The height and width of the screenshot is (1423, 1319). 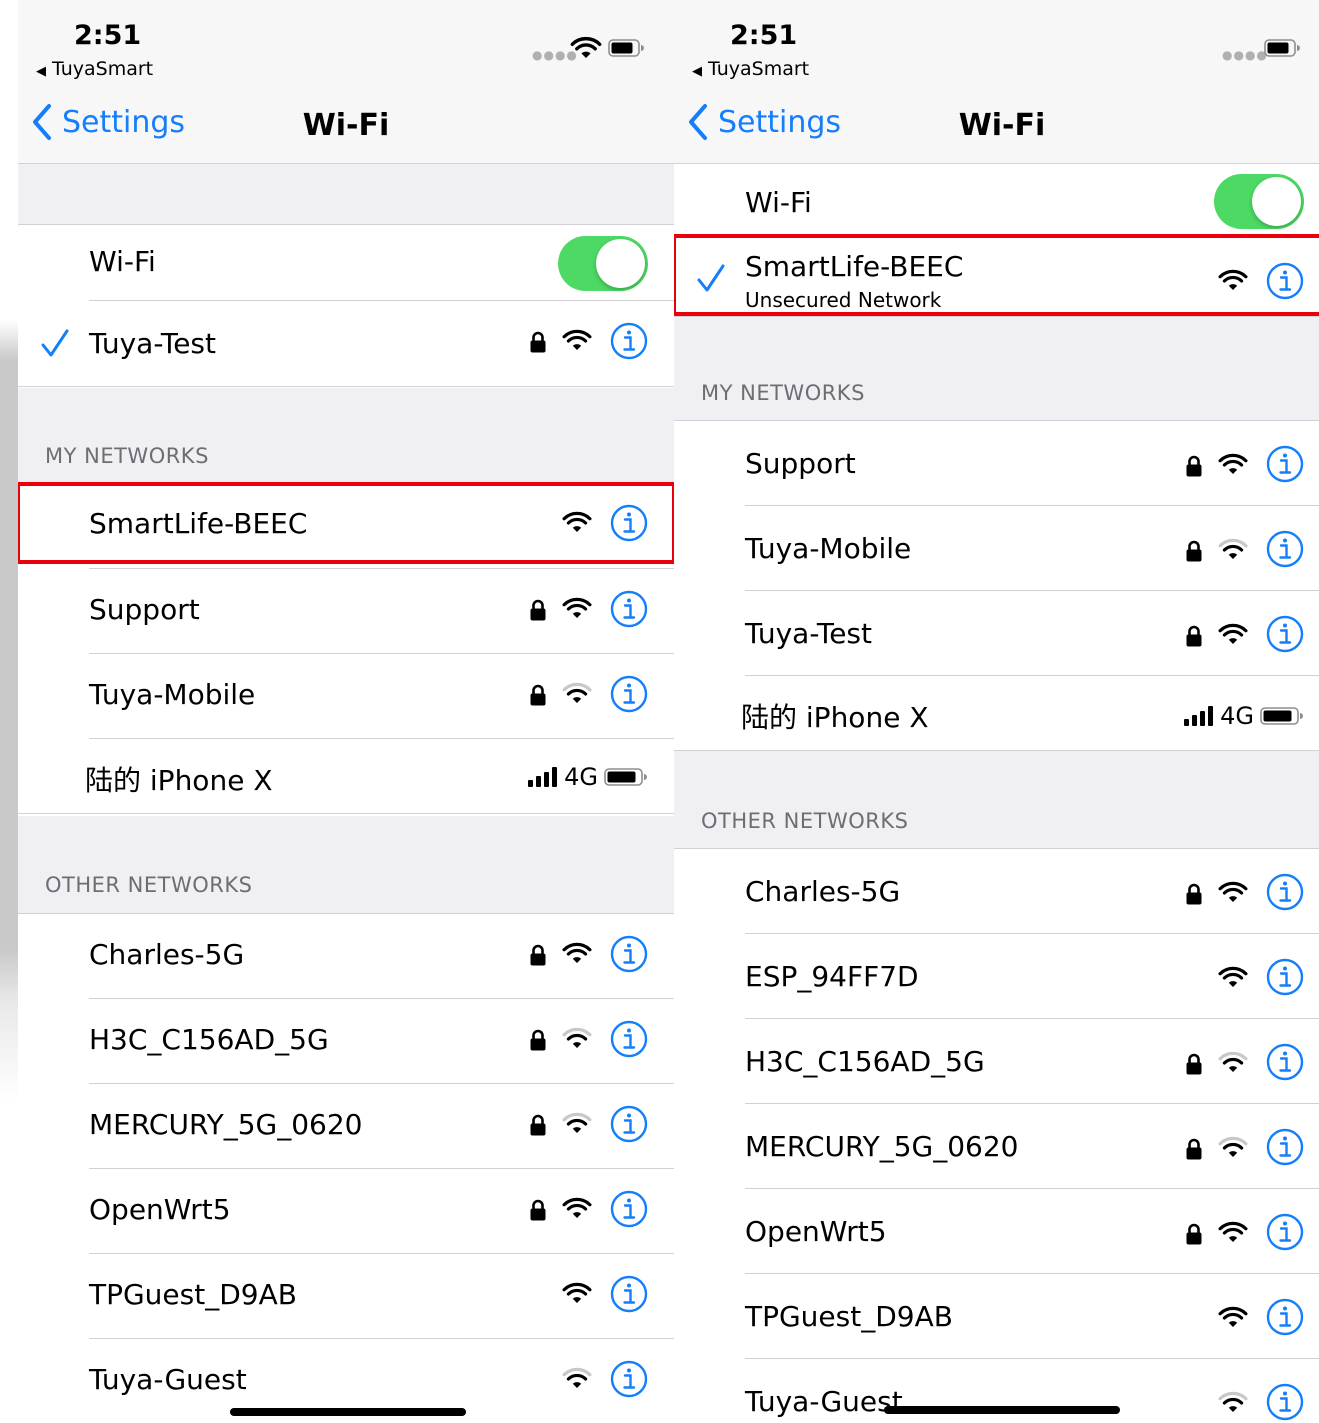 What do you see at coordinates (824, 1401) in the screenshot?
I see `network-name: Tuya-Guest` at bounding box center [824, 1401].